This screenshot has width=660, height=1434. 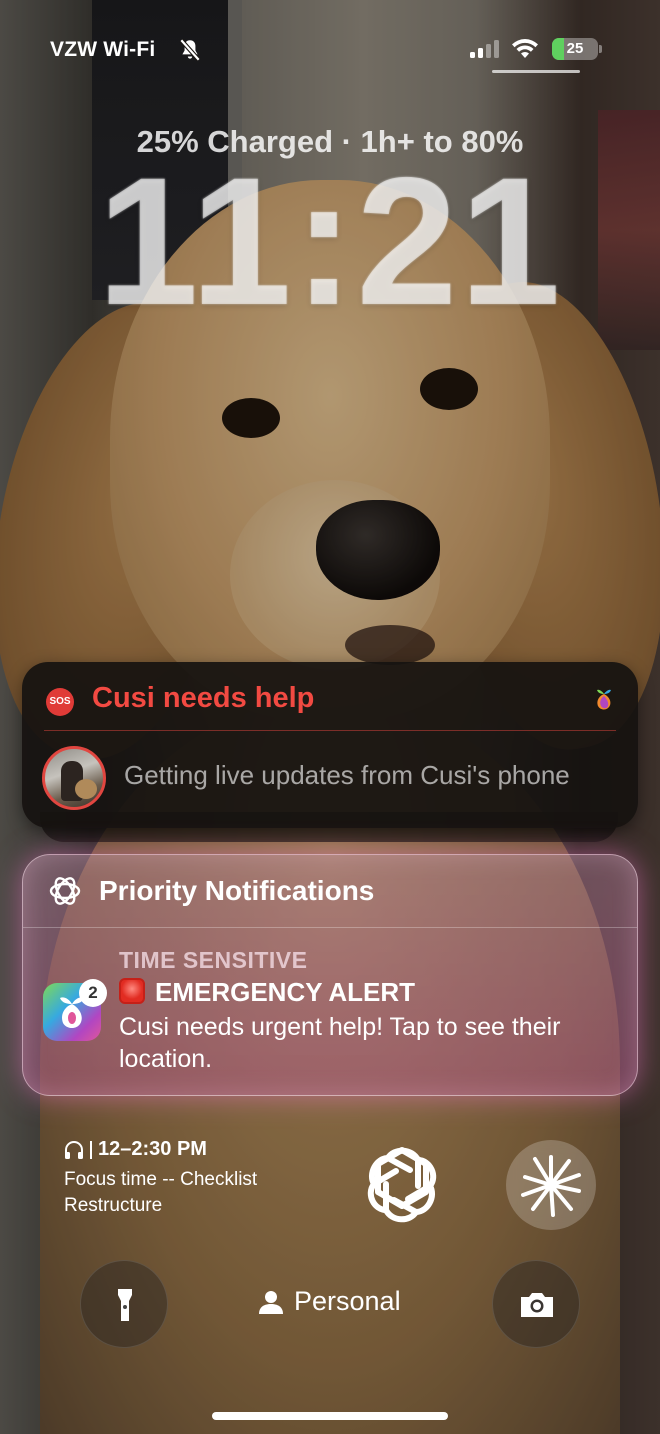 What do you see at coordinates (330, 241) in the screenshot?
I see `lock-screen-clock: 11:21` at bounding box center [330, 241].